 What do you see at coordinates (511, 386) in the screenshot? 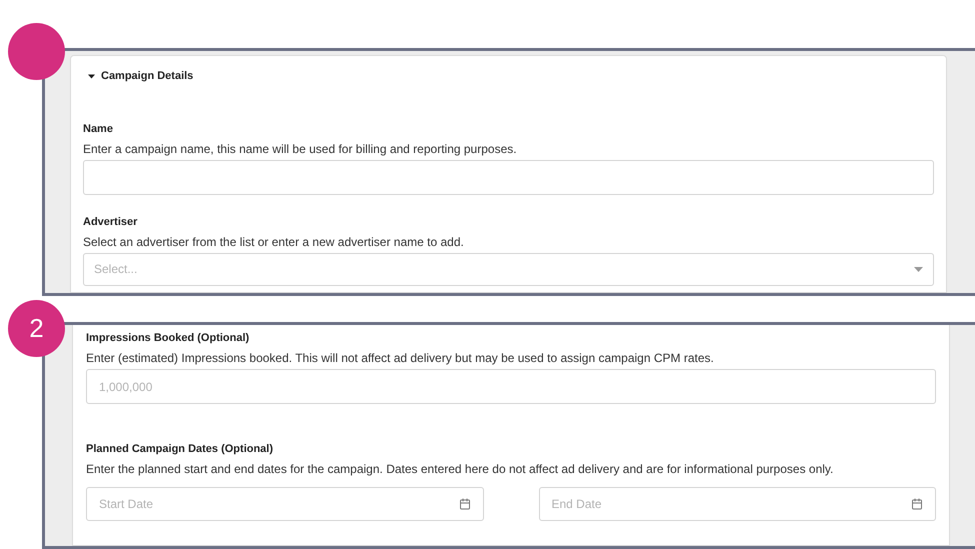
I see `text-field: 1,000,000` at bounding box center [511, 386].